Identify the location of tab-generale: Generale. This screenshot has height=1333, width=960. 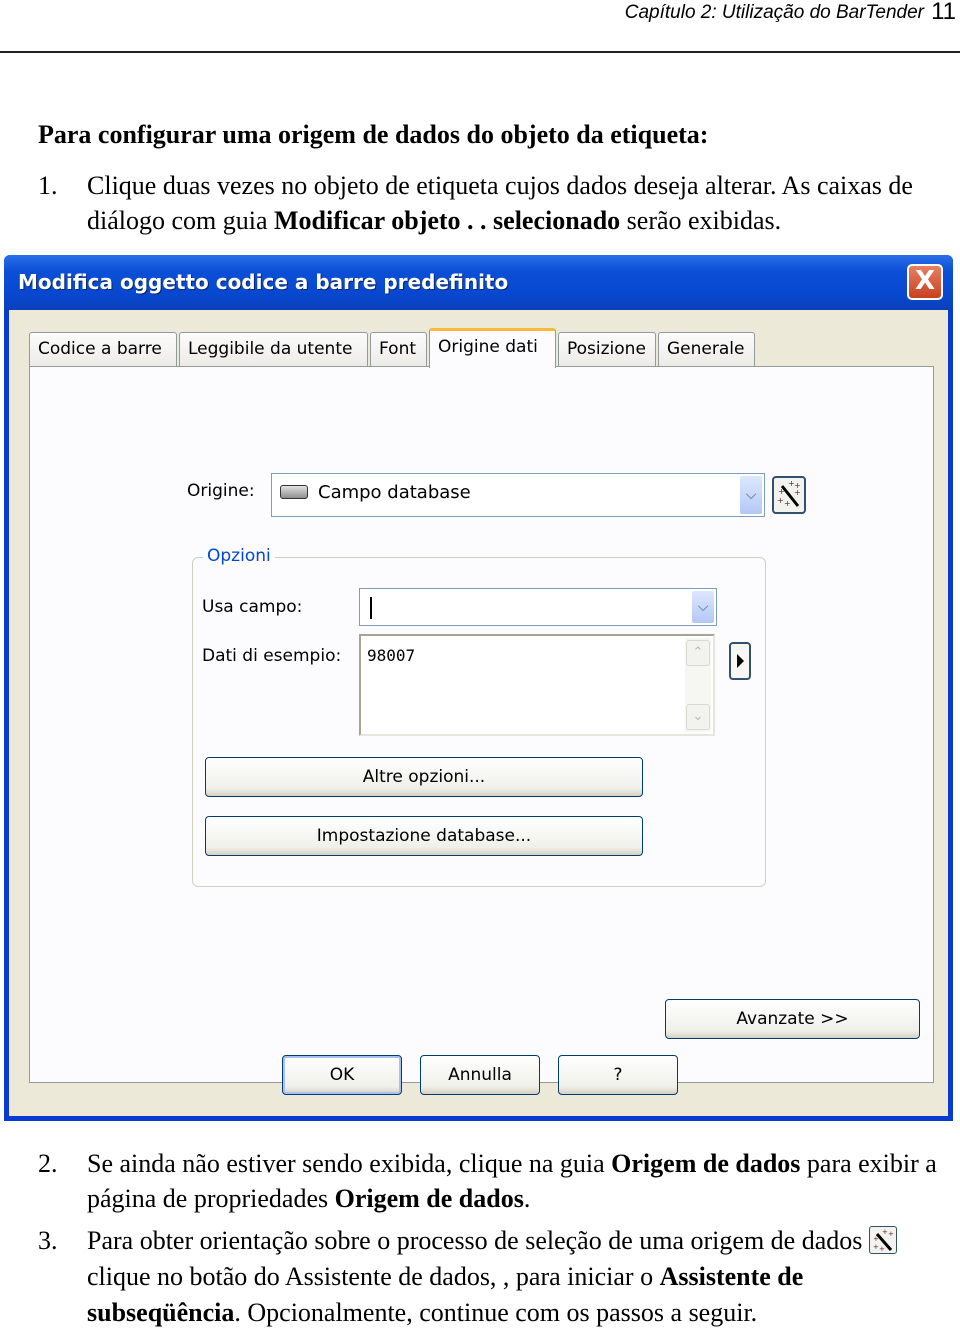
(706, 349).